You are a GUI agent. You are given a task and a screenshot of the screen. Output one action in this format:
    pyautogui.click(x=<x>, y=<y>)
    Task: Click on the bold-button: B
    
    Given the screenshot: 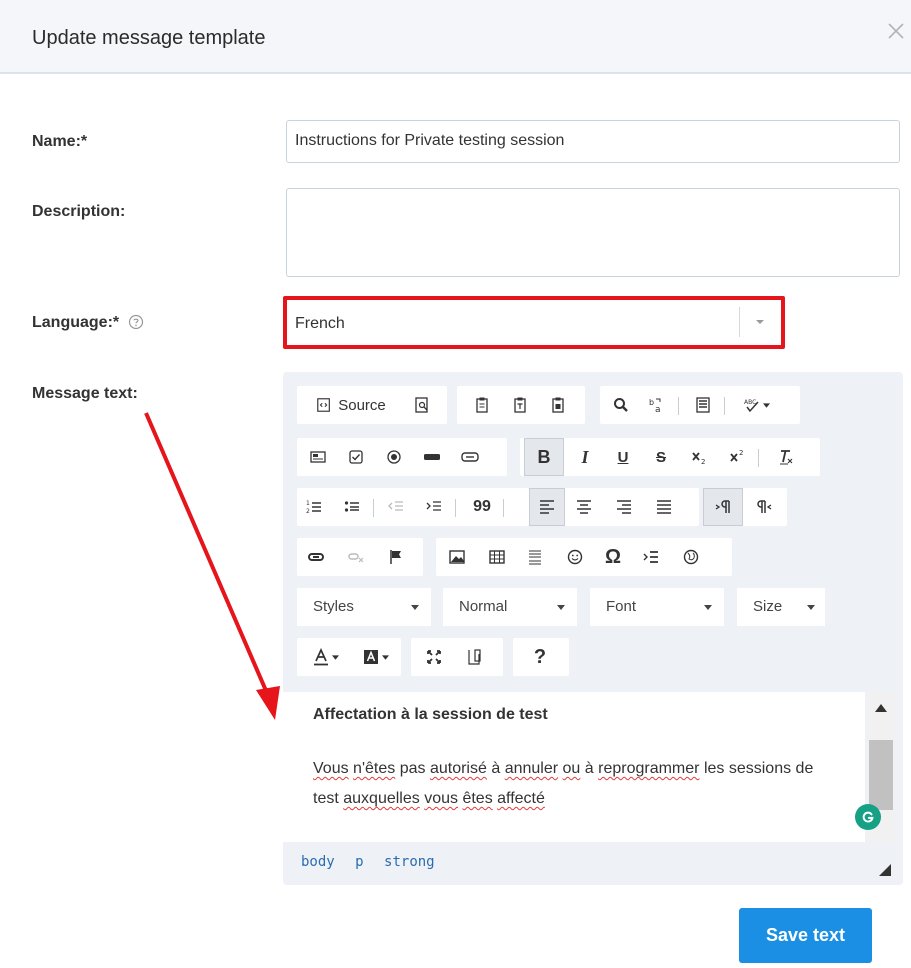 What is the action you would take?
    pyautogui.click(x=544, y=457)
    